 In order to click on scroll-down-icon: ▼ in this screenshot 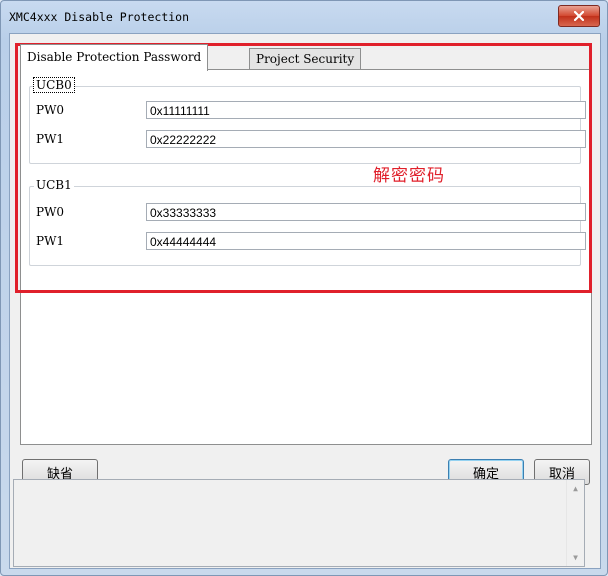, I will do `click(575, 557)`.